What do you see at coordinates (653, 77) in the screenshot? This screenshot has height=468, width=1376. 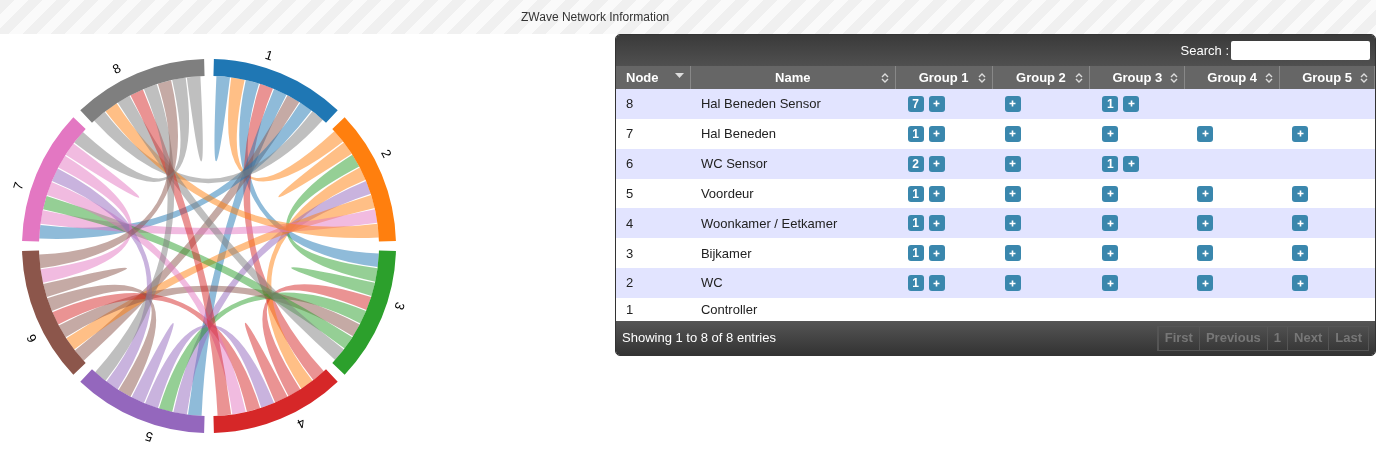 I see `column-header: Node` at bounding box center [653, 77].